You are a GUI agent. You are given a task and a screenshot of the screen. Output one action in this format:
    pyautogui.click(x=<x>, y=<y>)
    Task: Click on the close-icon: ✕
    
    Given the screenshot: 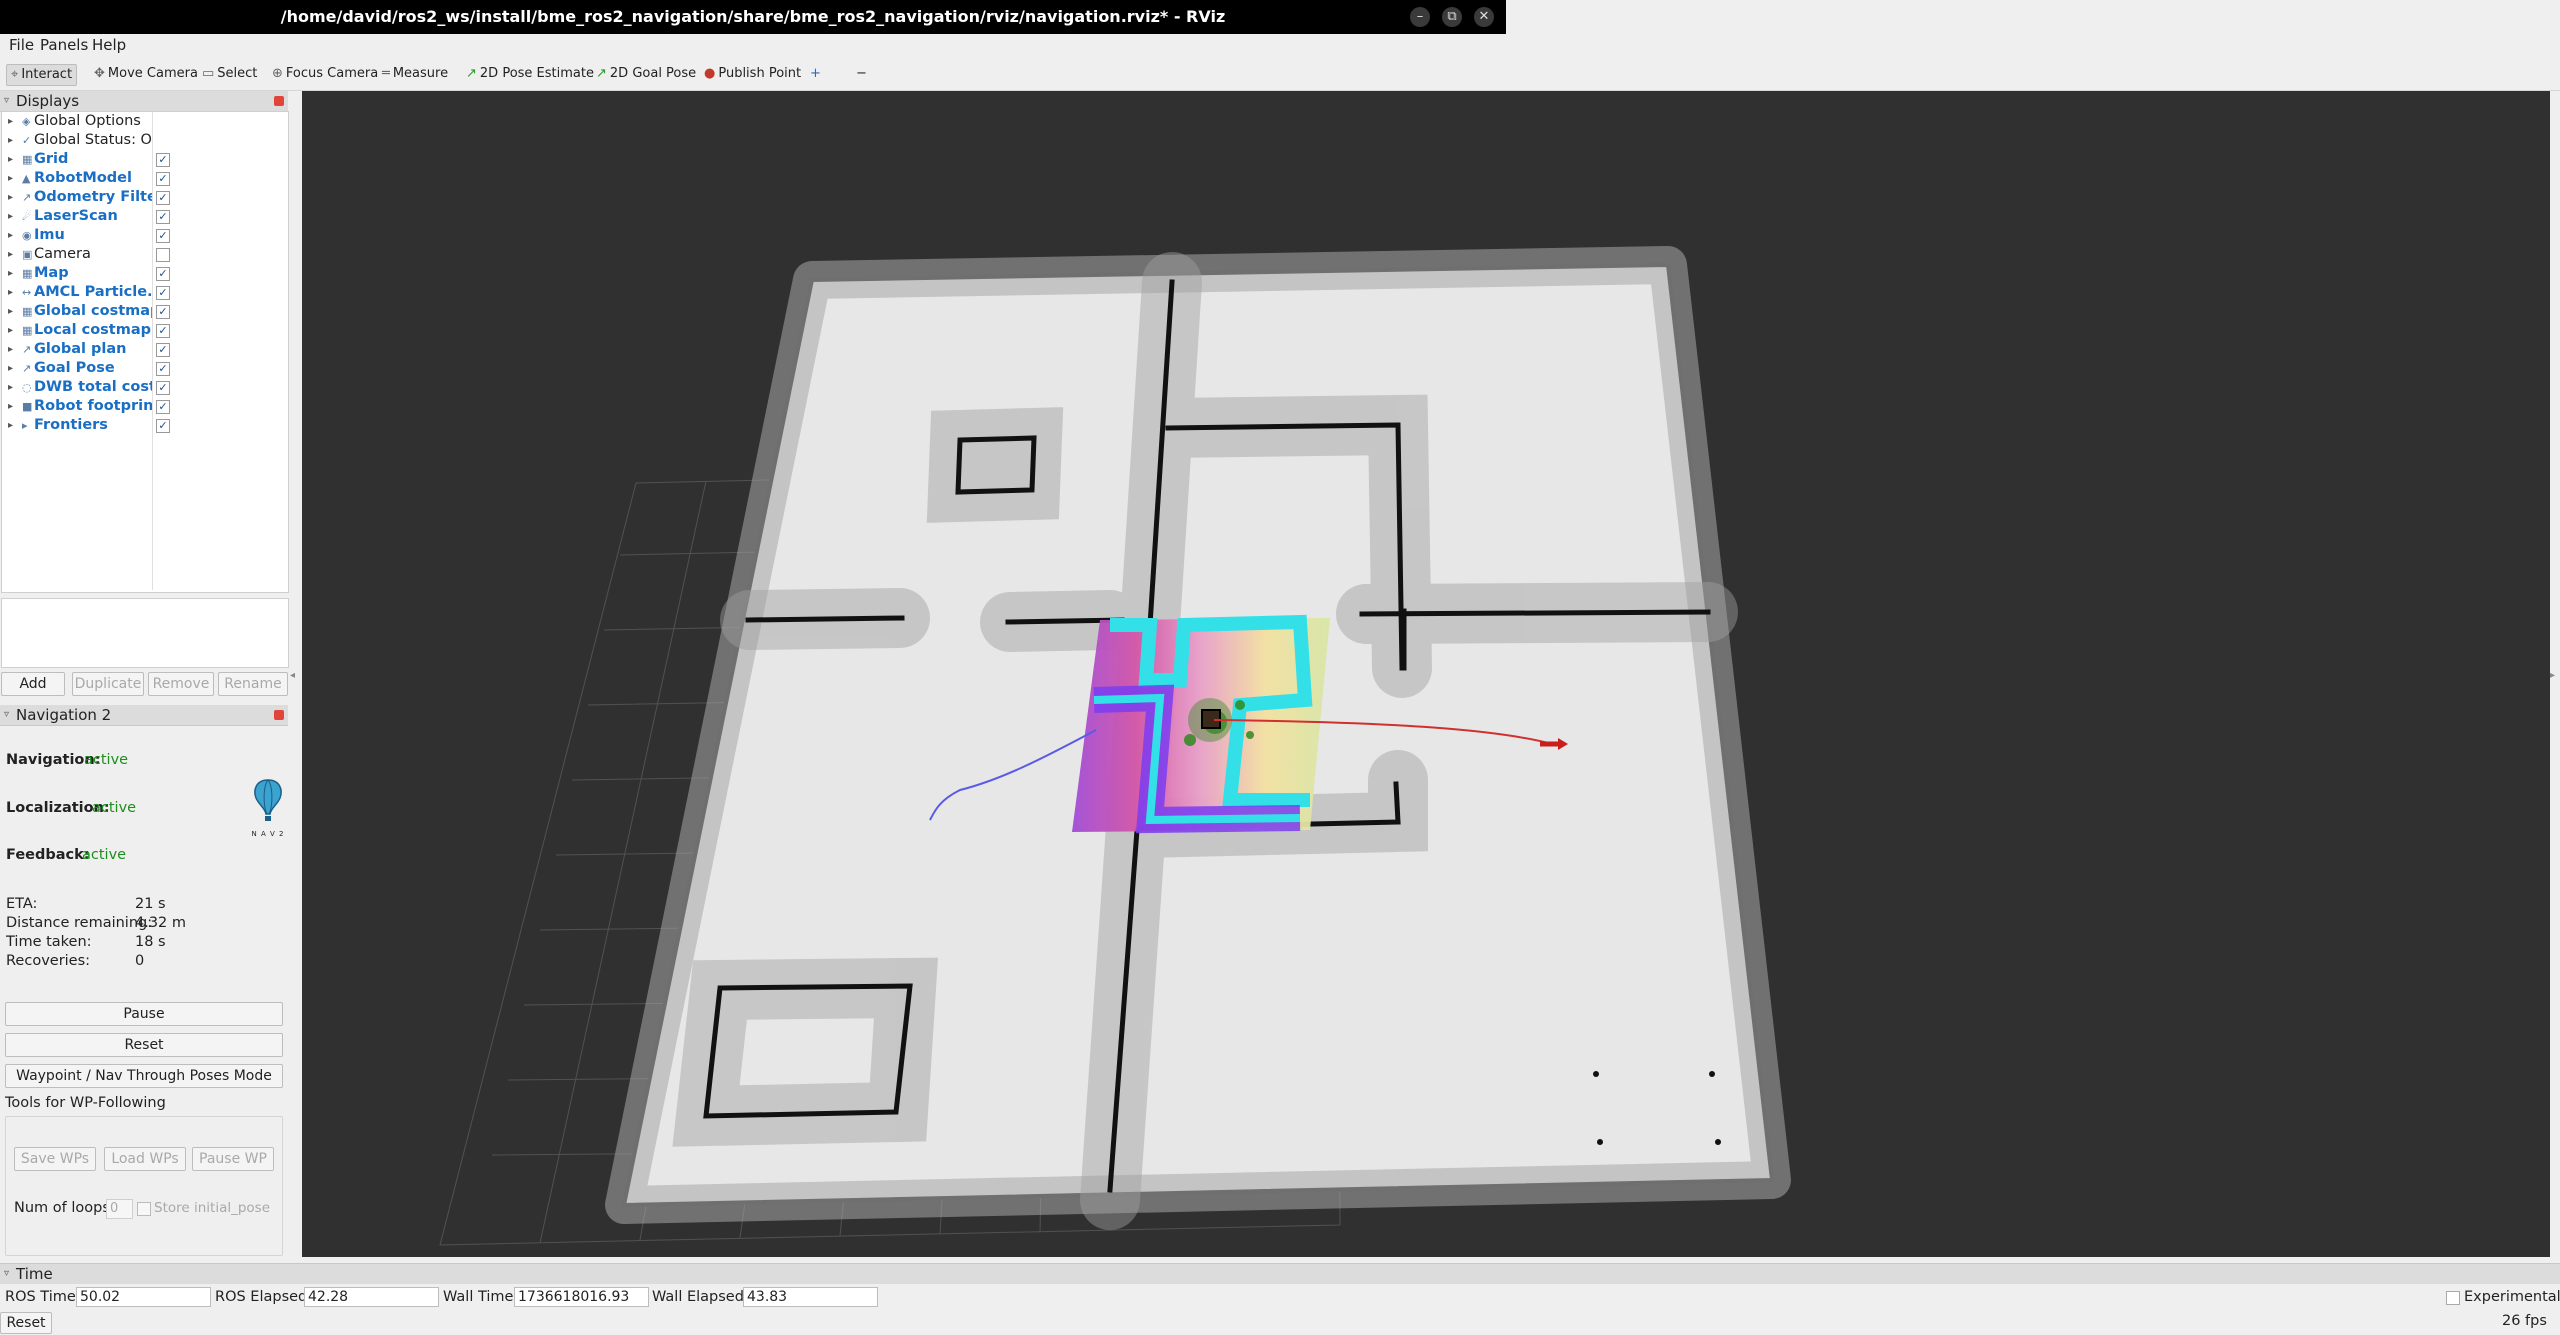 What is the action you would take?
    pyautogui.click(x=1484, y=17)
    